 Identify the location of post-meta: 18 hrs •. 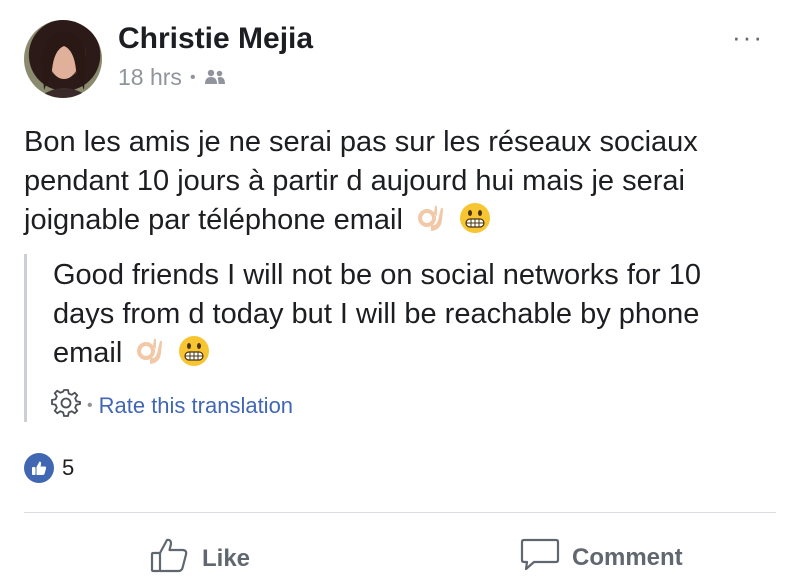
(172, 77).